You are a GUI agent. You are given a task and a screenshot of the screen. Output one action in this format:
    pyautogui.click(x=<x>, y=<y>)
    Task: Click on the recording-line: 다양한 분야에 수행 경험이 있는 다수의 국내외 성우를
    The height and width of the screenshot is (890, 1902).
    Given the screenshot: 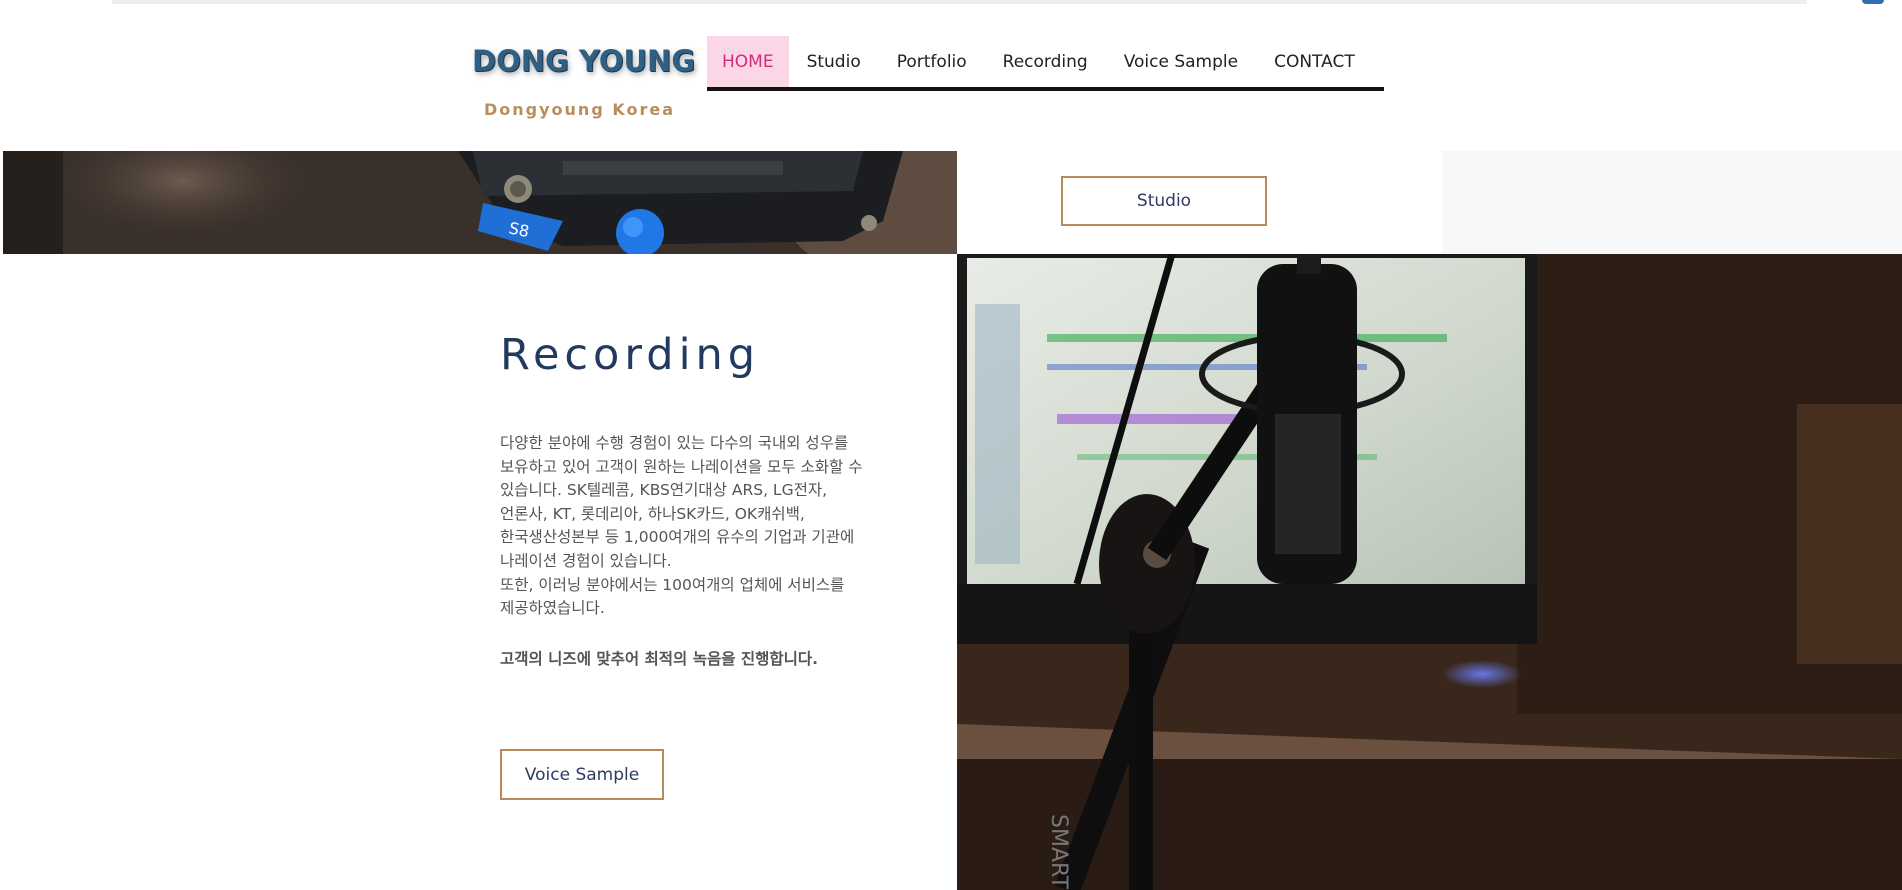 What is the action you would take?
    pyautogui.click(x=674, y=443)
    